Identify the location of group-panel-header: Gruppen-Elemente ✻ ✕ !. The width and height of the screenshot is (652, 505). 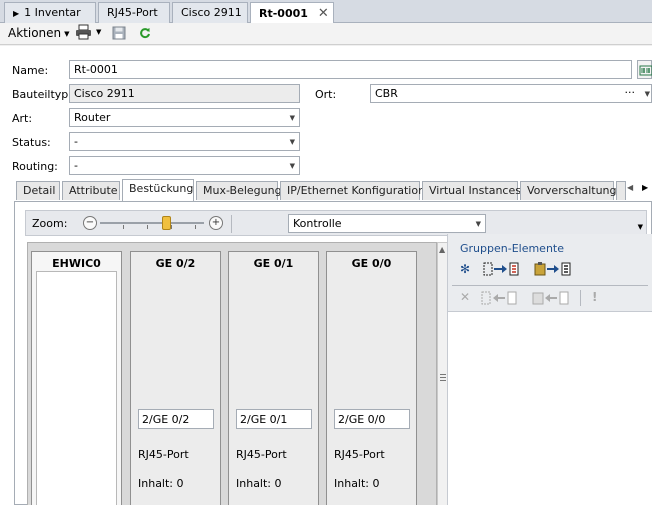
(550, 273).